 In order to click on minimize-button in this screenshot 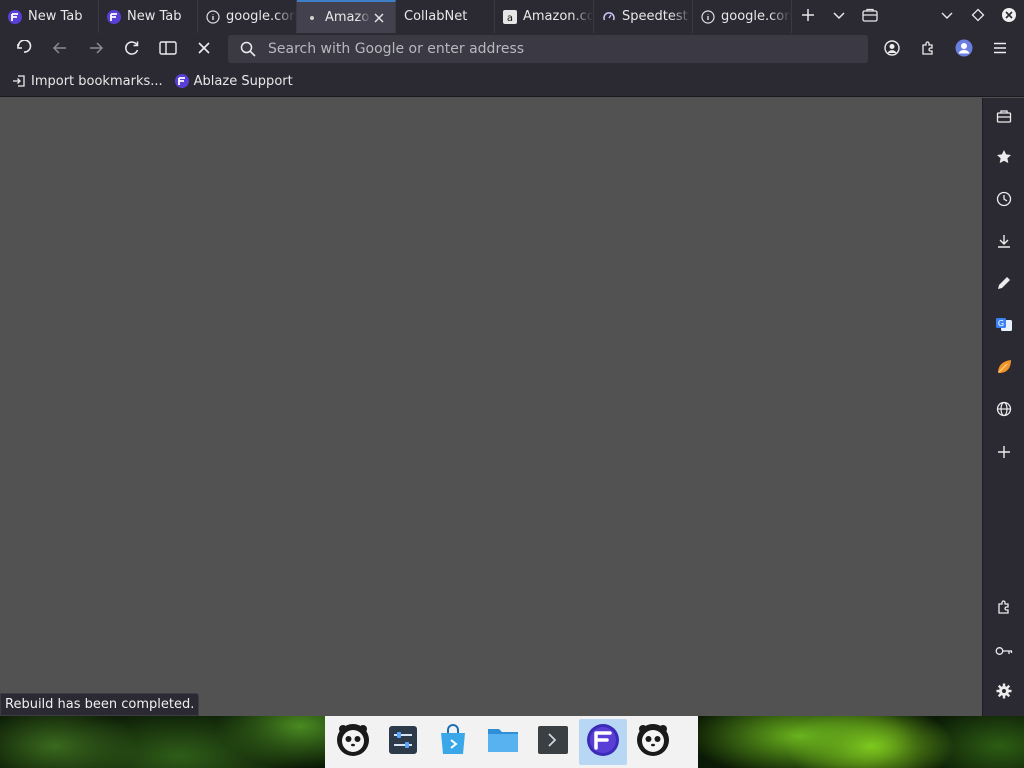, I will do `click(946, 16)`.